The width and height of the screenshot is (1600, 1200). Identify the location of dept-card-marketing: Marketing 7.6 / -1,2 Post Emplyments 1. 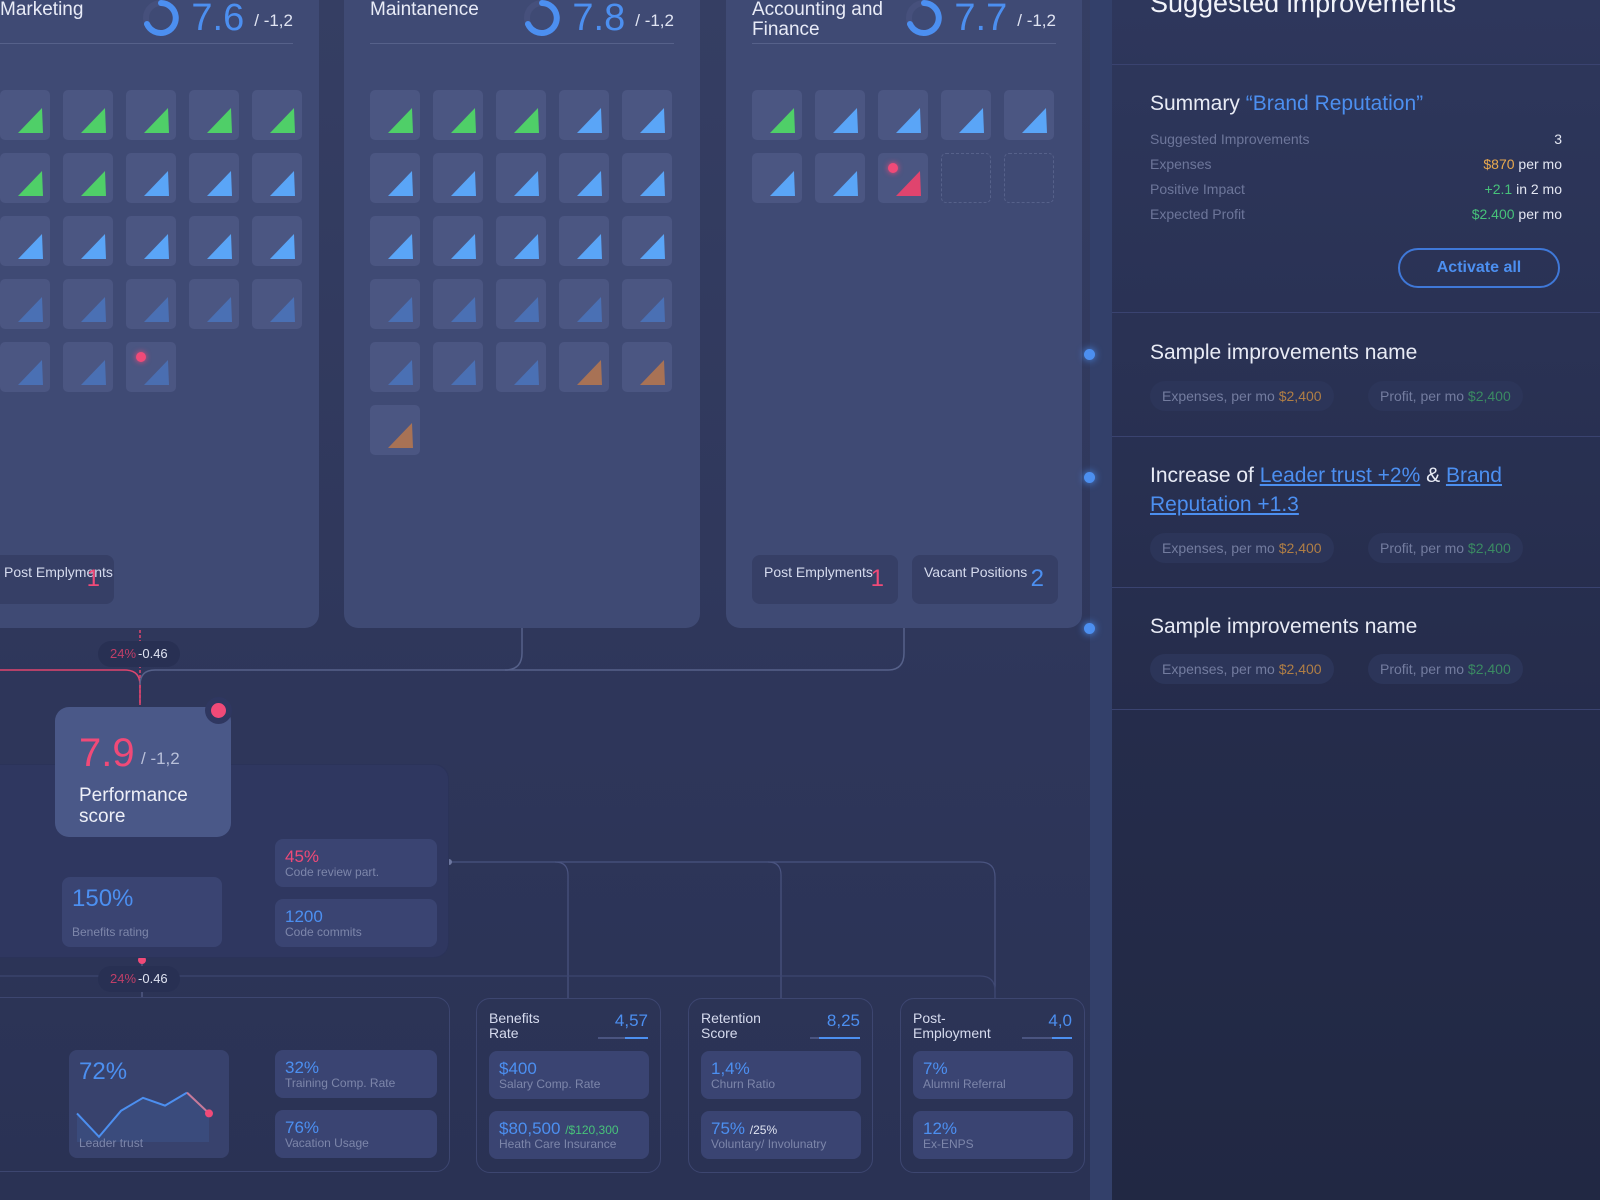
(159, 314).